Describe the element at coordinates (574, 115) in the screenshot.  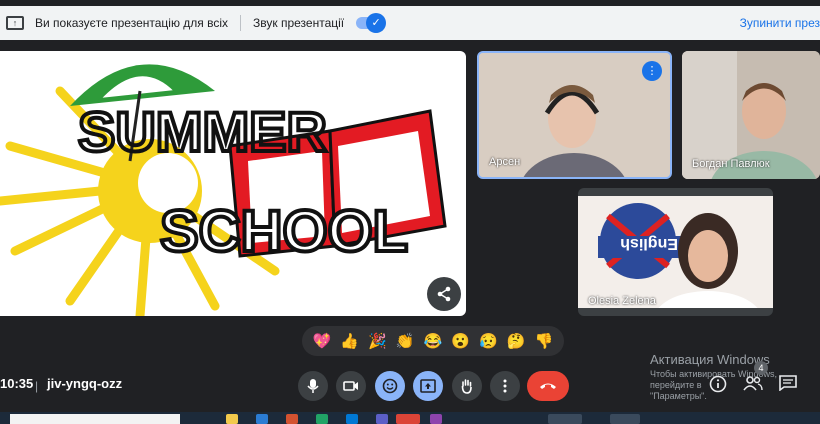
I see `participant-tile-arsen: ⋮ Арсен` at that location.